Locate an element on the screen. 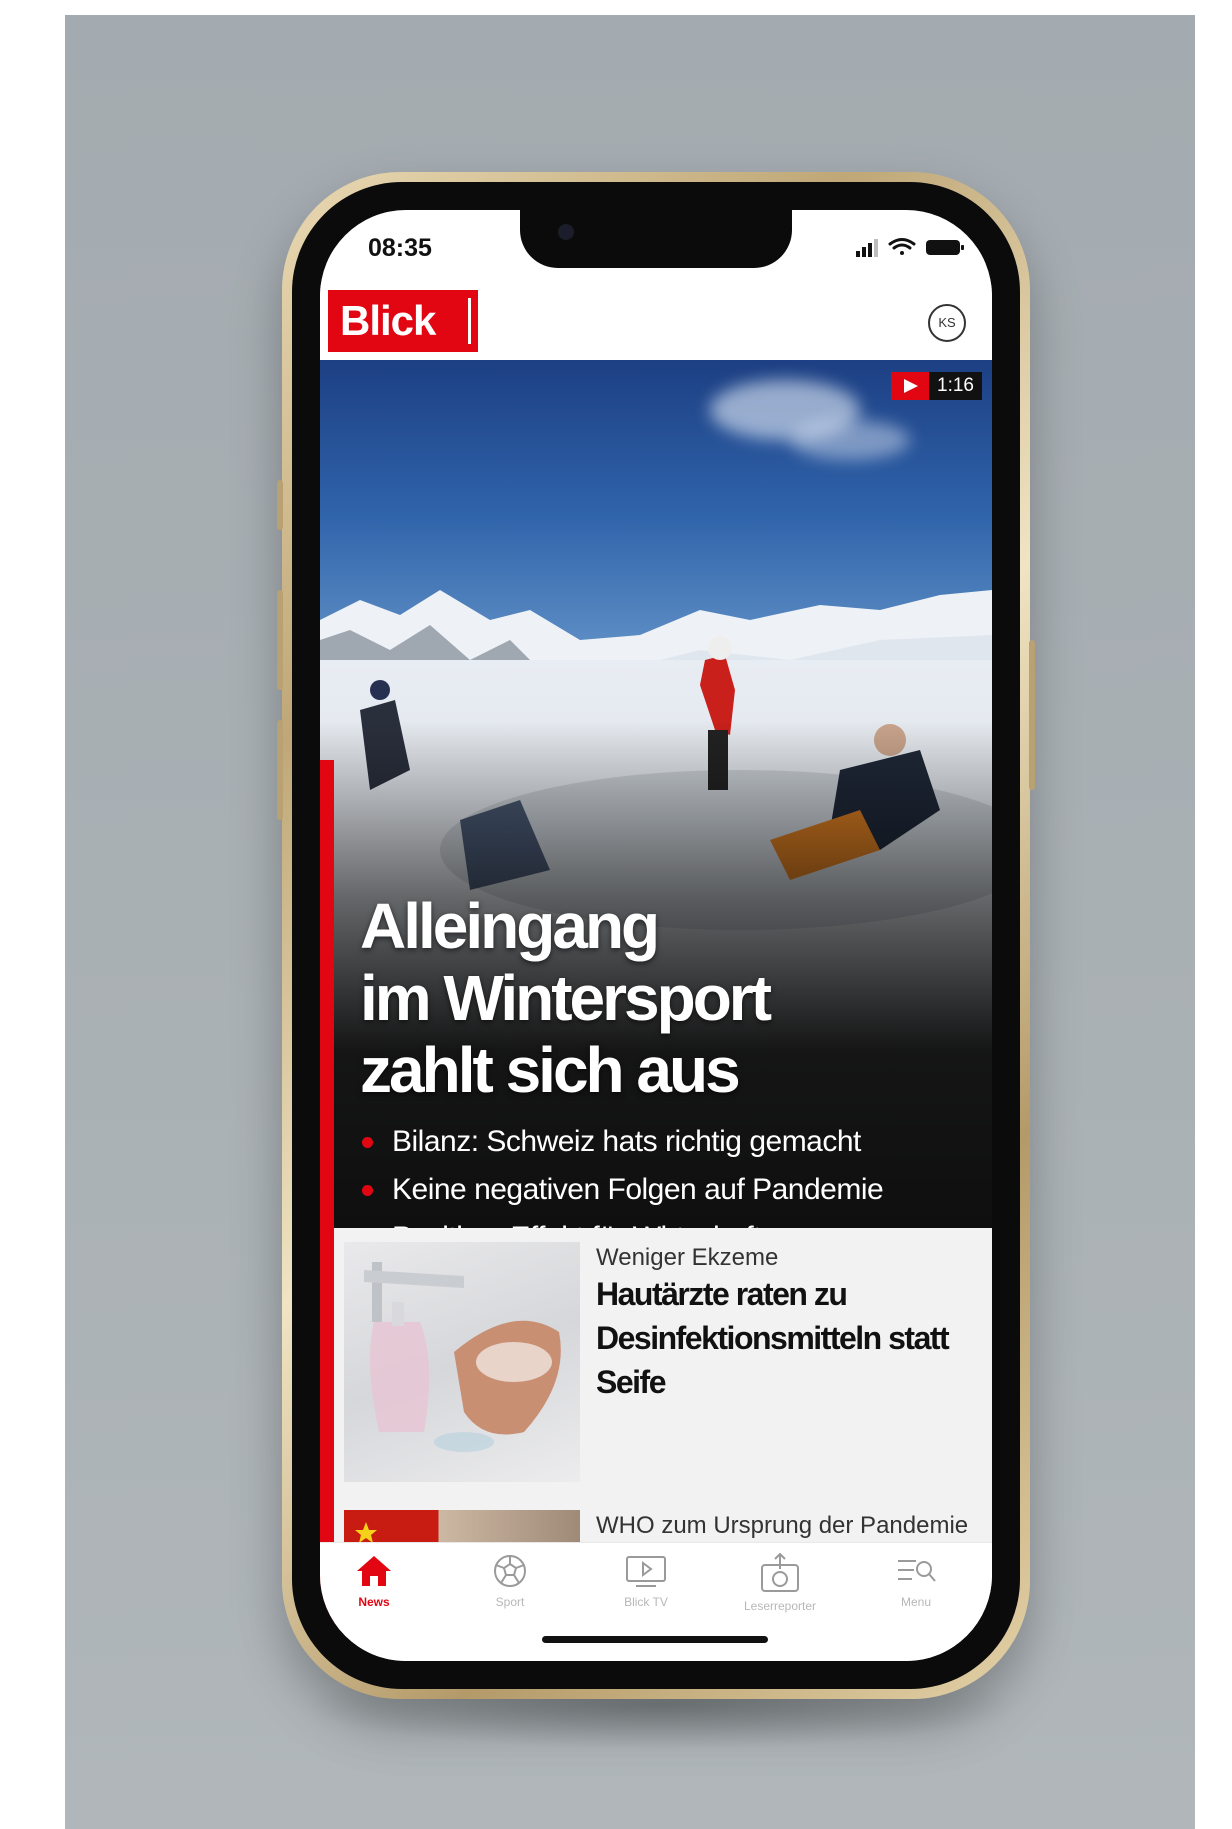  volume-down-button is located at coordinates (280, 770).